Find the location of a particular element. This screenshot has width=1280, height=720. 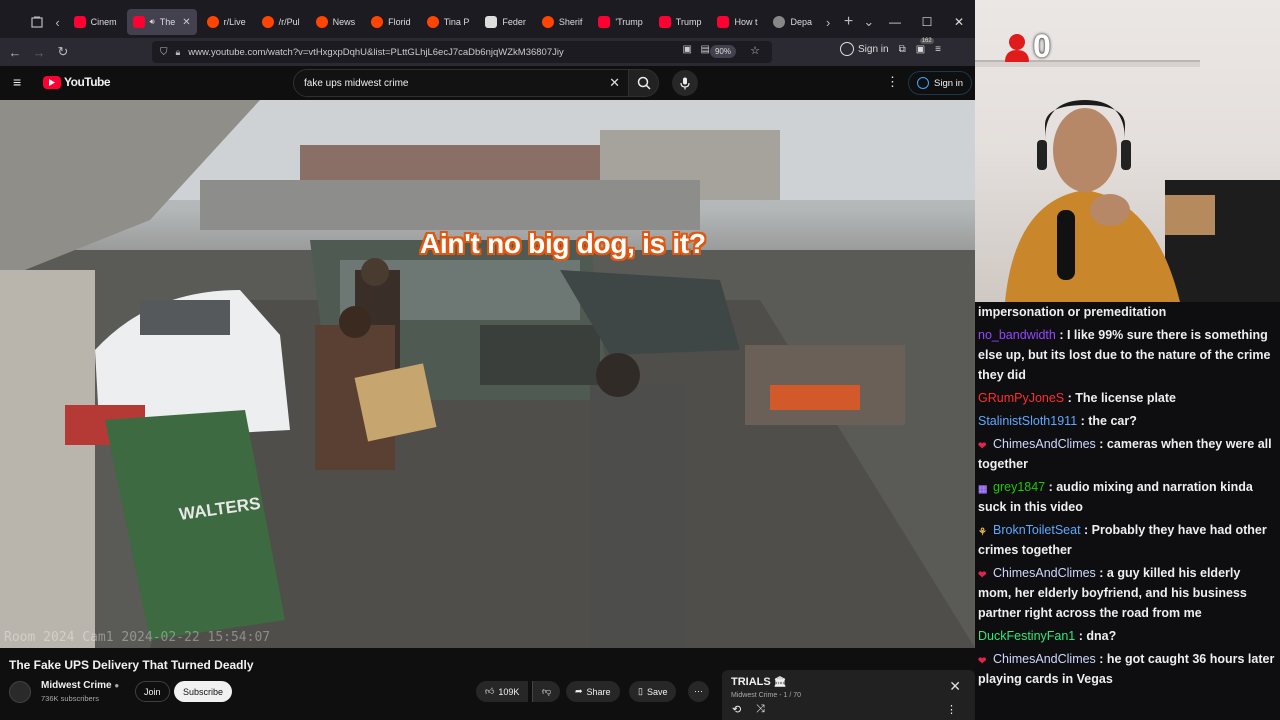

browser-tab: Trump is located at coordinates (680, 22).